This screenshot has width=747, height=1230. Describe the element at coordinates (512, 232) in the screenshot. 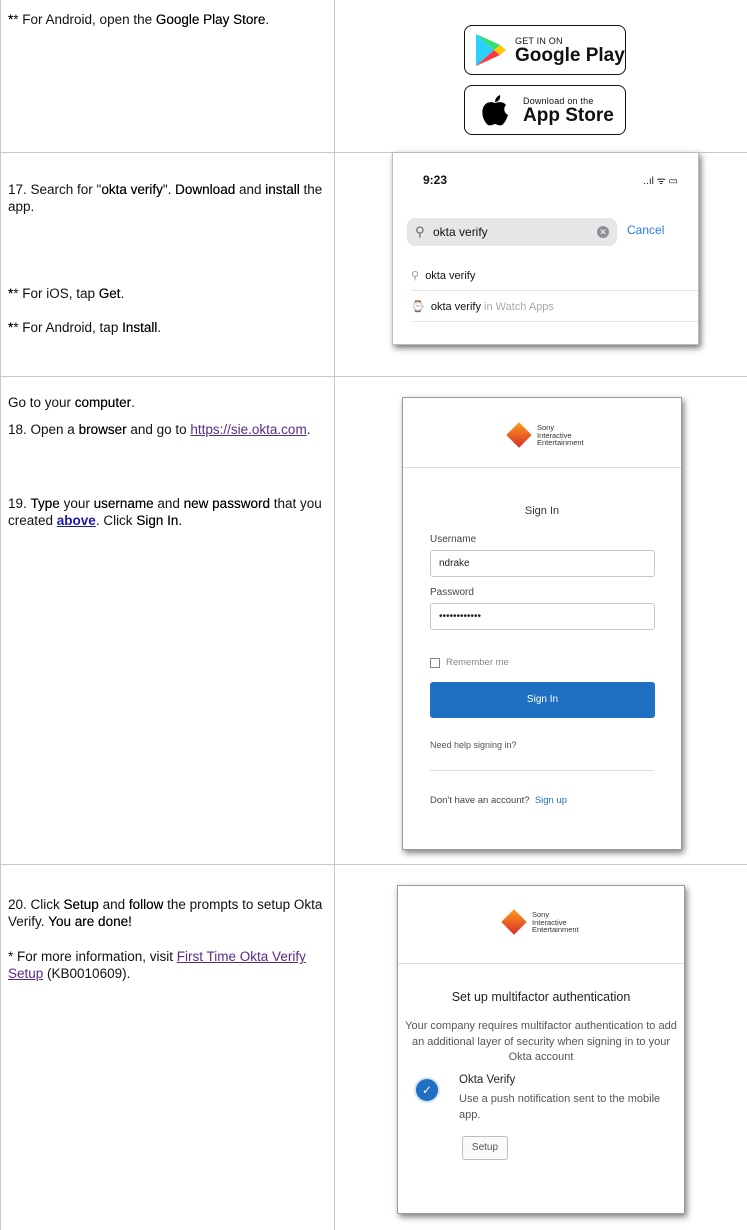

I see `search-input: ⚲ okta verify ✕` at that location.